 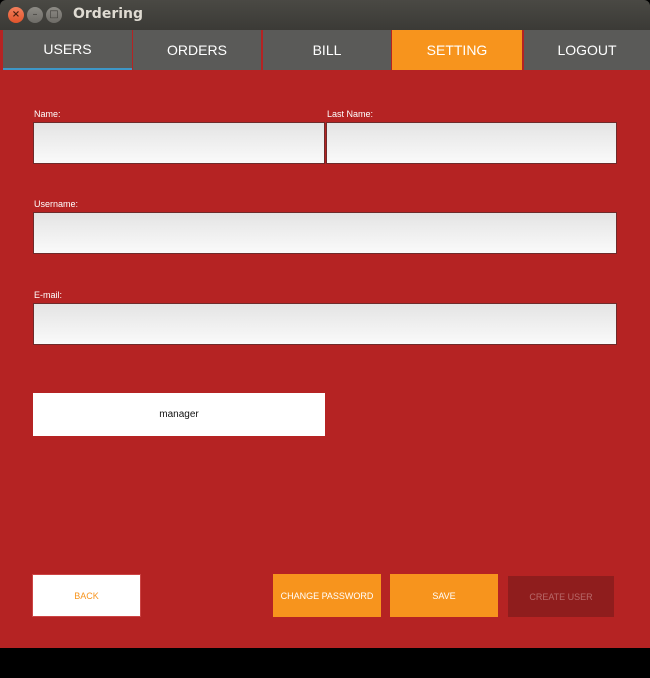 What do you see at coordinates (325, 324) in the screenshot?
I see `email-field` at bounding box center [325, 324].